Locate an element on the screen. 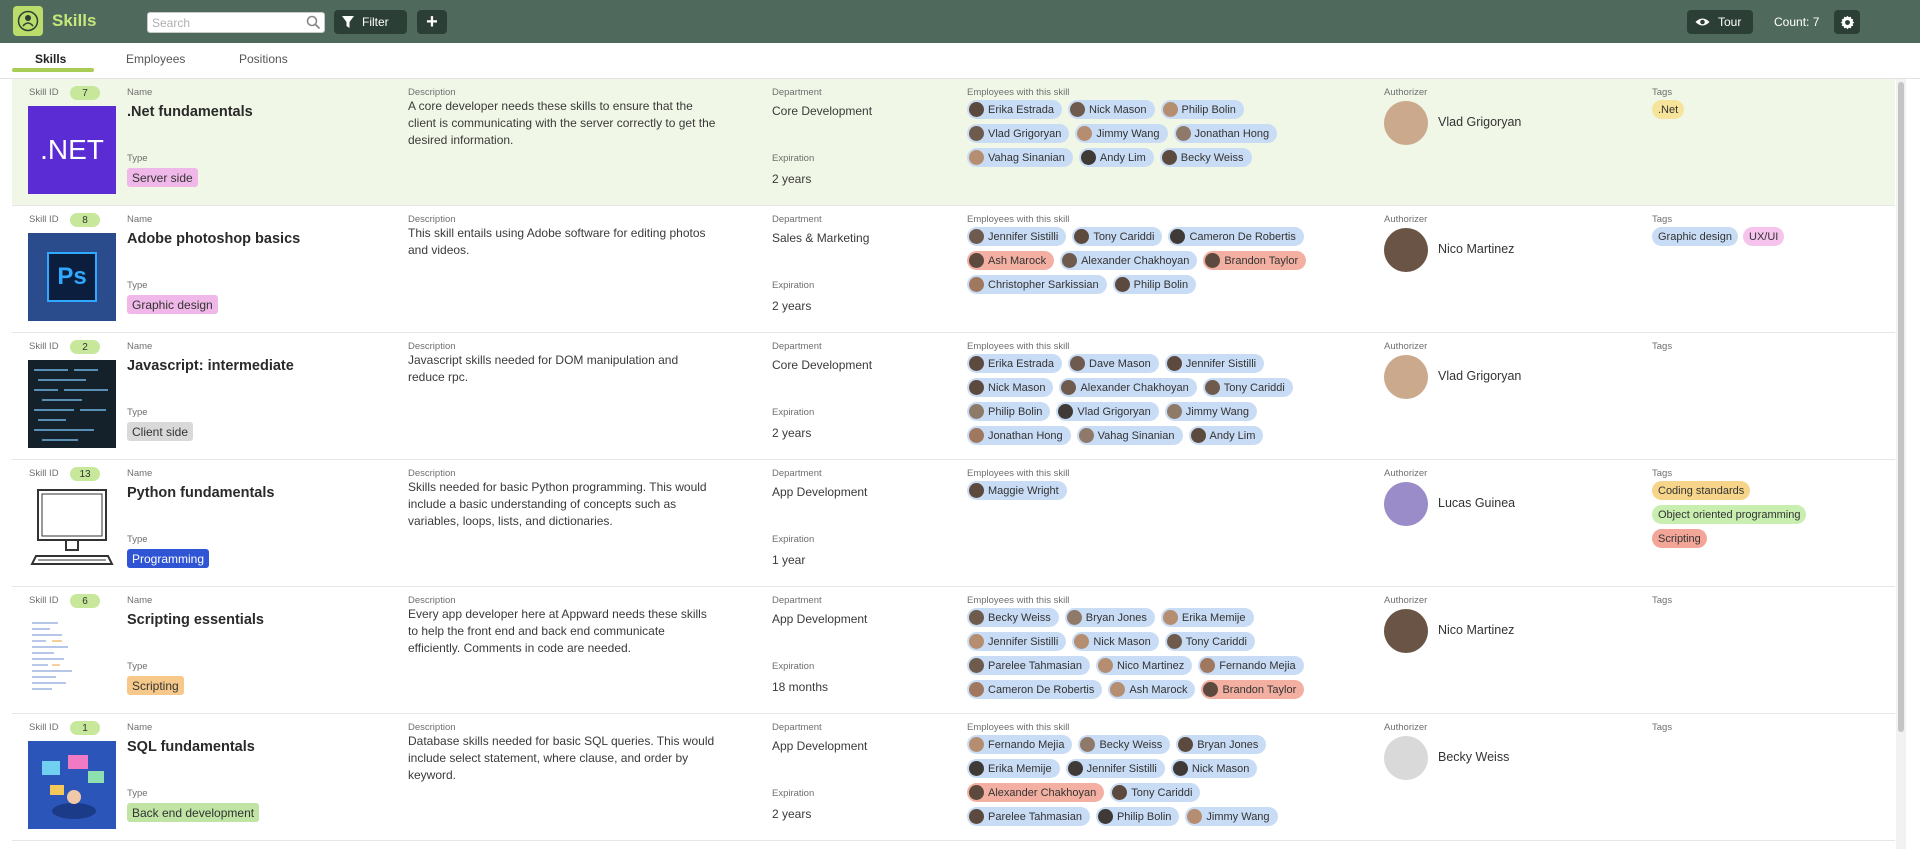  skill-name: Python fundamentals is located at coordinates (200, 493).